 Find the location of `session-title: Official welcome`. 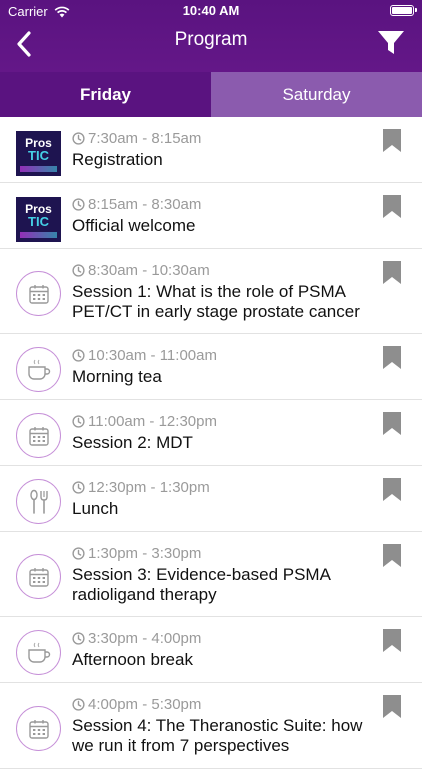

session-title: Official welcome is located at coordinates (134, 225).